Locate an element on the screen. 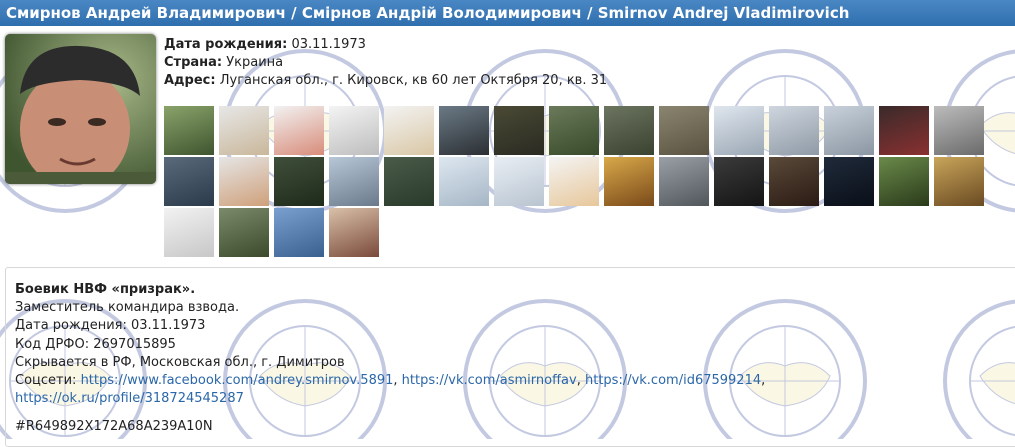 The height and width of the screenshot is (447, 1015). detail-line: Код ДРФО: 2697015895 is located at coordinates (95, 344).